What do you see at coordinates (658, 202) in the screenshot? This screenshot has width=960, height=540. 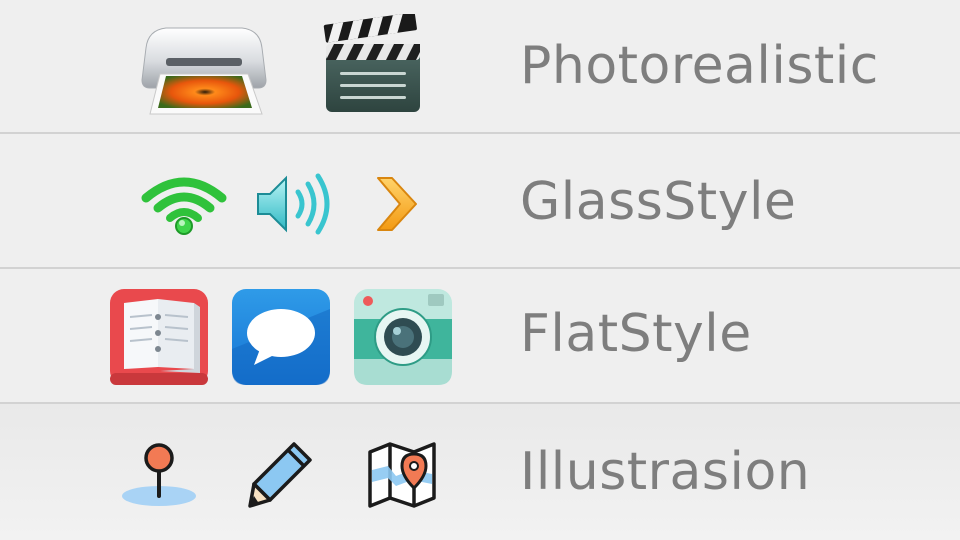 I see `row-label: GlassStyle` at bounding box center [658, 202].